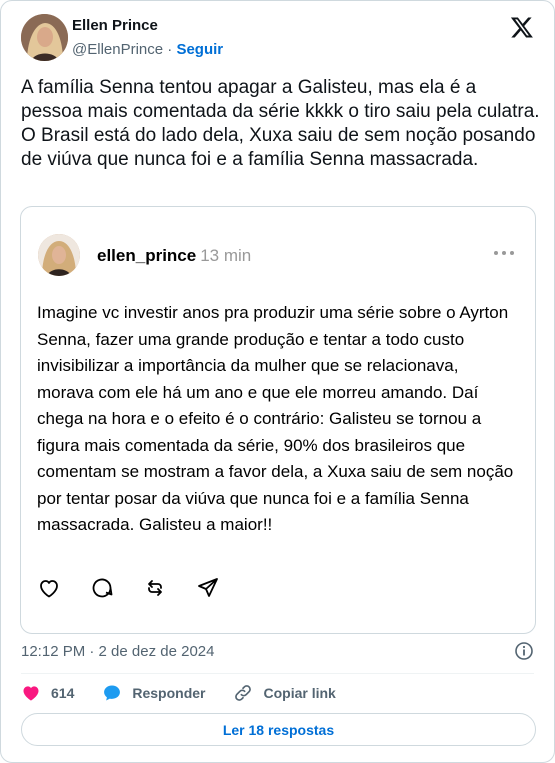 This screenshot has width=555, height=763. Describe the element at coordinates (115, 25) in the screenshot. I see `author-name: Ellen Prince` at that location.